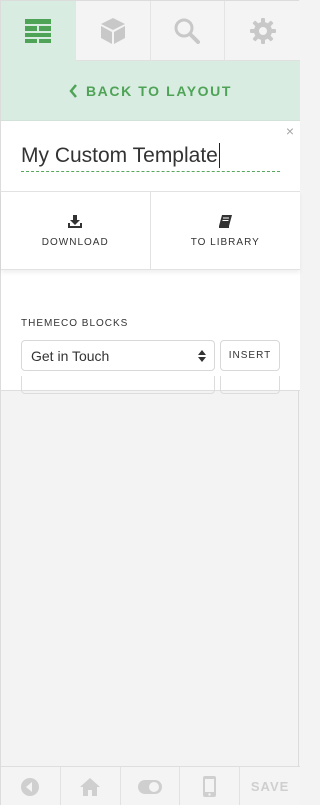  Describe the element at coordinates (226, 231) in the screenshot. I see `to-library-button: TO LIBRARY` at that location.